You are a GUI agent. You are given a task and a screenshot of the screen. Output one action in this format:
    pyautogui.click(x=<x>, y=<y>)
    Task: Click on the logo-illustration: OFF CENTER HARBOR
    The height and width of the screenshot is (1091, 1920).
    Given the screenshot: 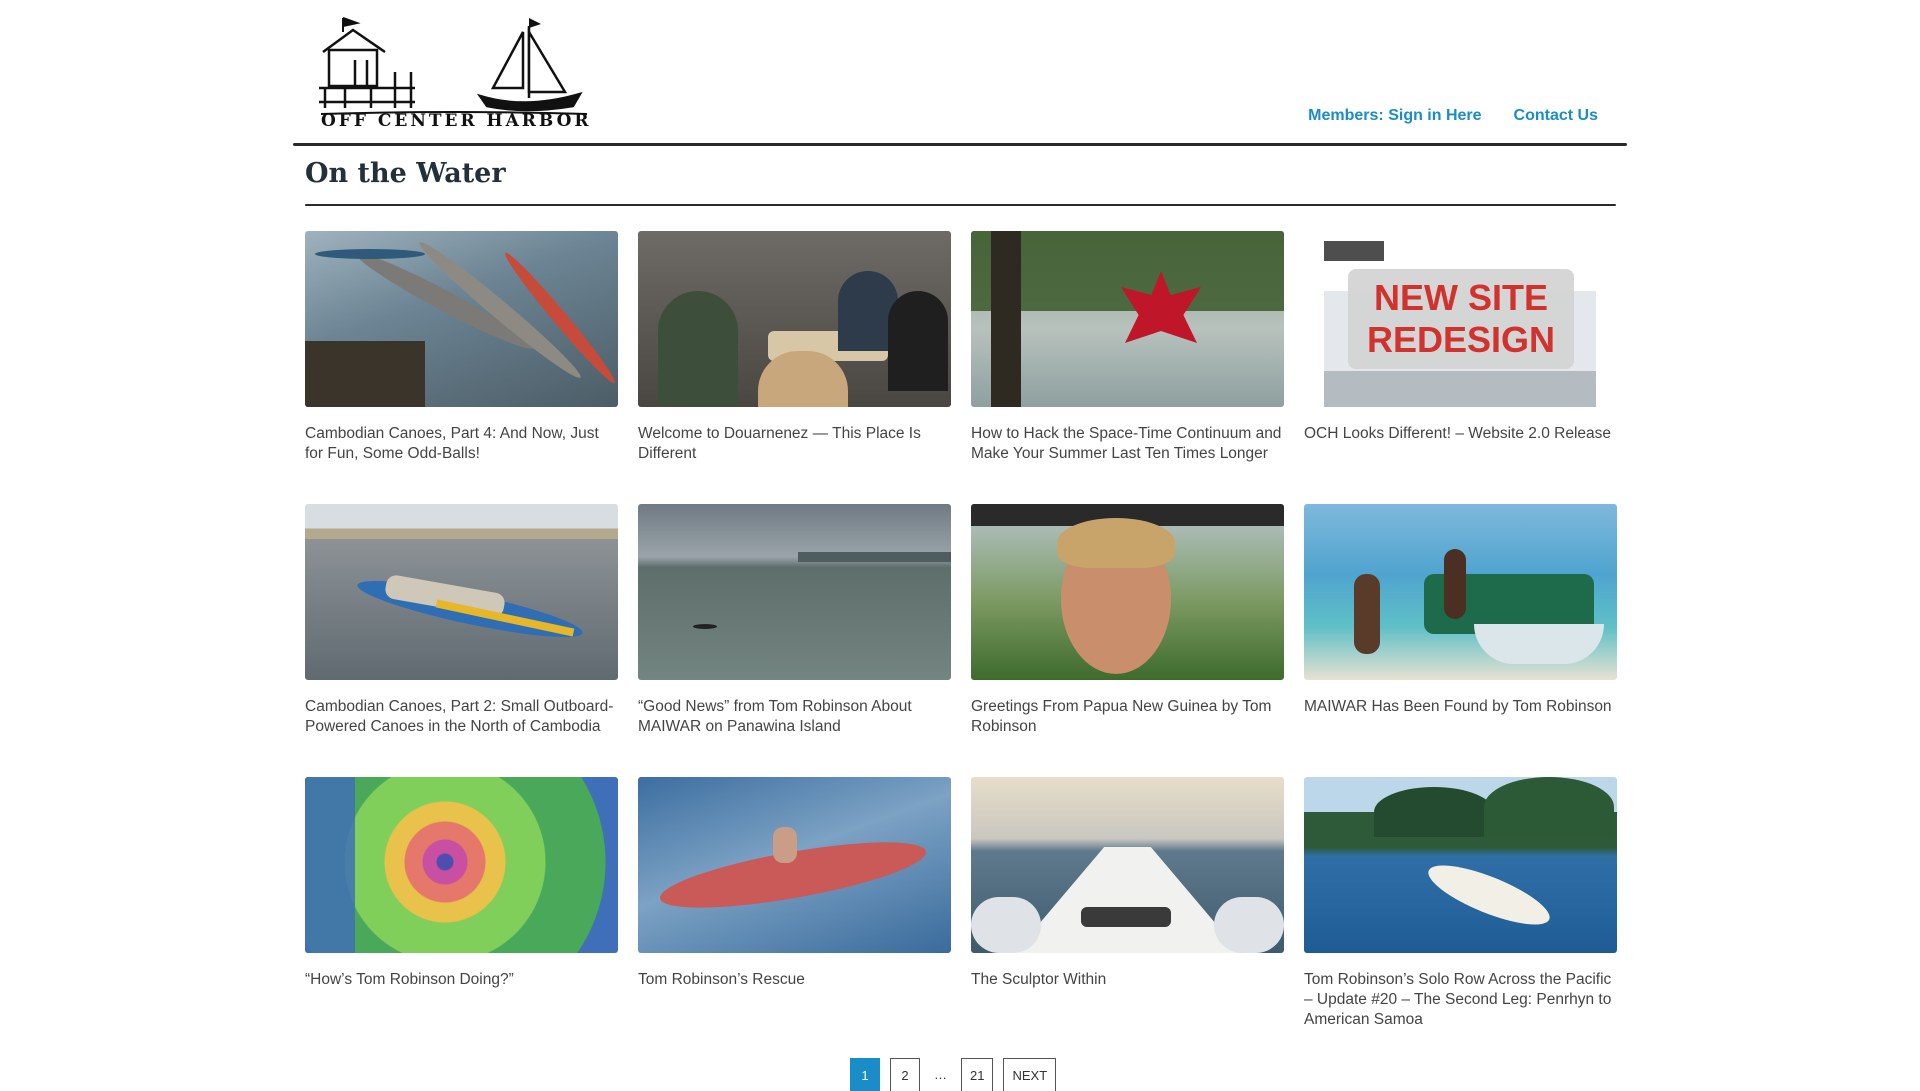 What is the action you would take?
    pyautogui.click(x=454, y=72)
    